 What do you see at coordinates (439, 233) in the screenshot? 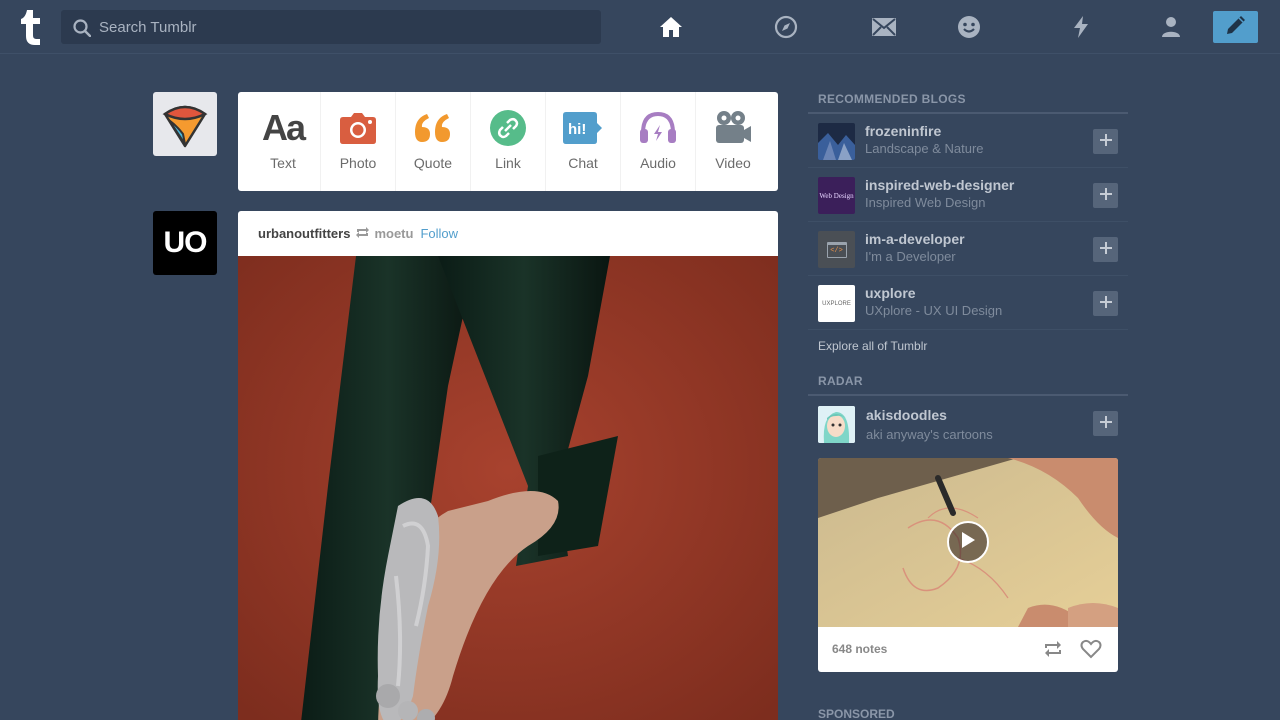
I see `follow-link: Follow` at bounding box center [439, 233].